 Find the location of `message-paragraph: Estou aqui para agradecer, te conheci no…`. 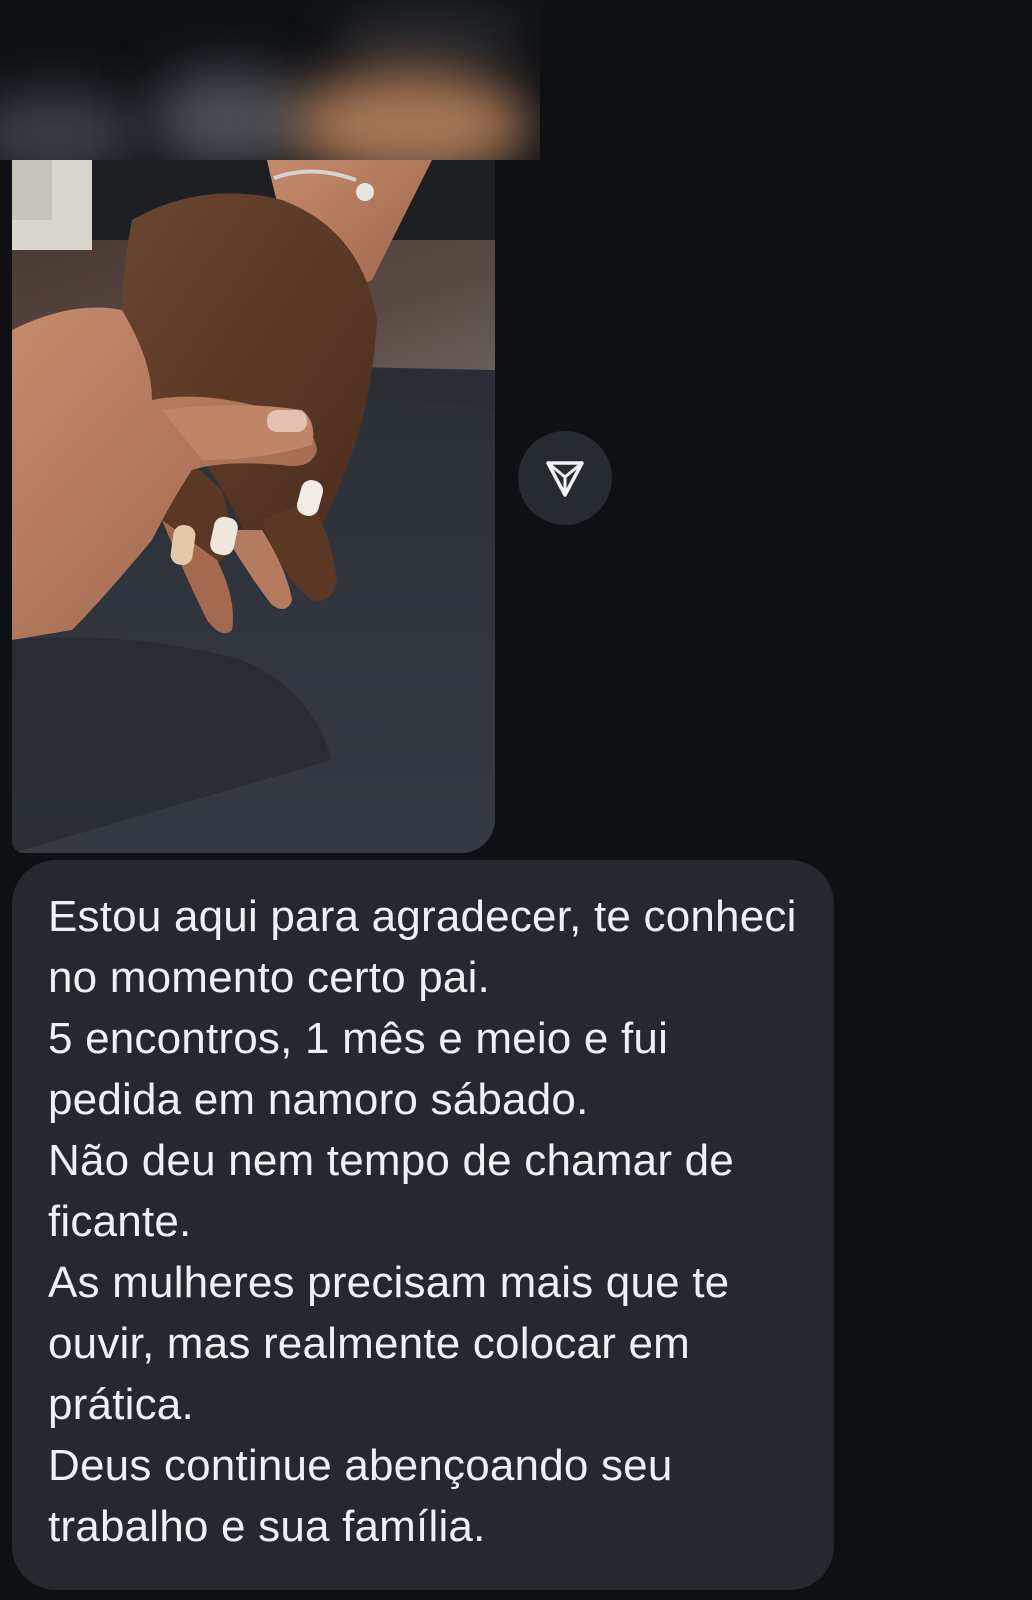

message-paragraph: Estou aqui para agradecer, te conheci no… is located at coordinates (422, 947).